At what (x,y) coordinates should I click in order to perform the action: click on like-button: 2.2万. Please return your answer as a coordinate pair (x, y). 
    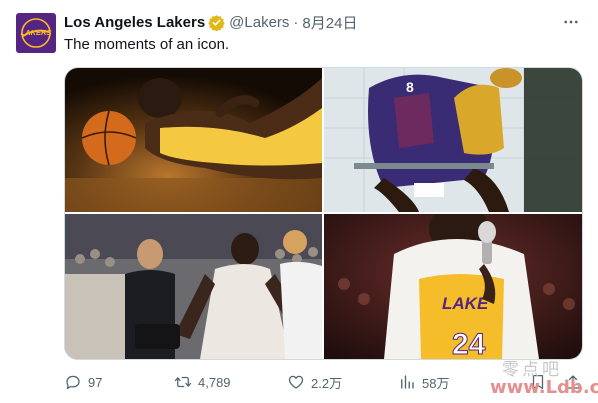
    Looking at the image, I should click on (314, 382).